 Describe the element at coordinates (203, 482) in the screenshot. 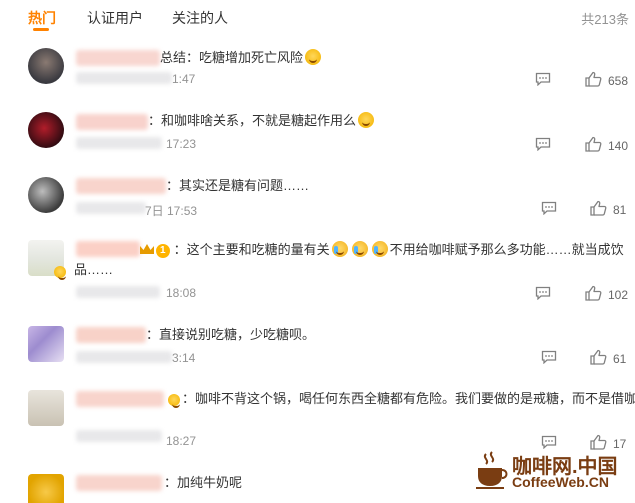

I see `comment-text: ：加纯牛奶呢` at that location.